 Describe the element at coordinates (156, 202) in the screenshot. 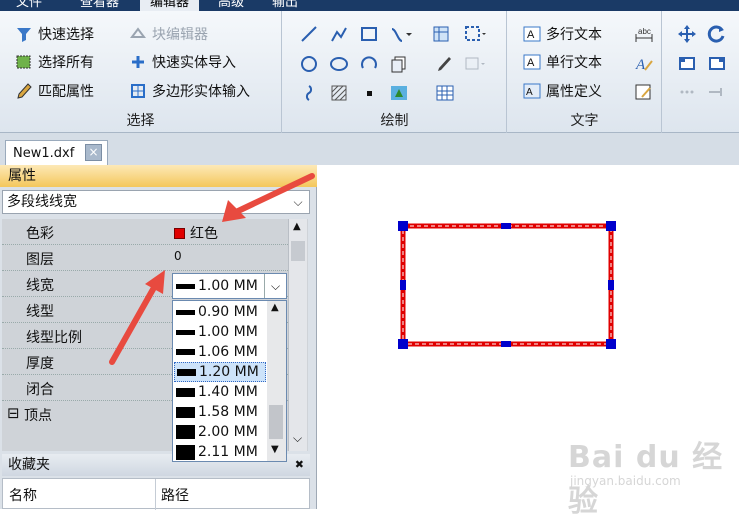

I see `object-type-select: 多段线线宽 ⌵` at that location.